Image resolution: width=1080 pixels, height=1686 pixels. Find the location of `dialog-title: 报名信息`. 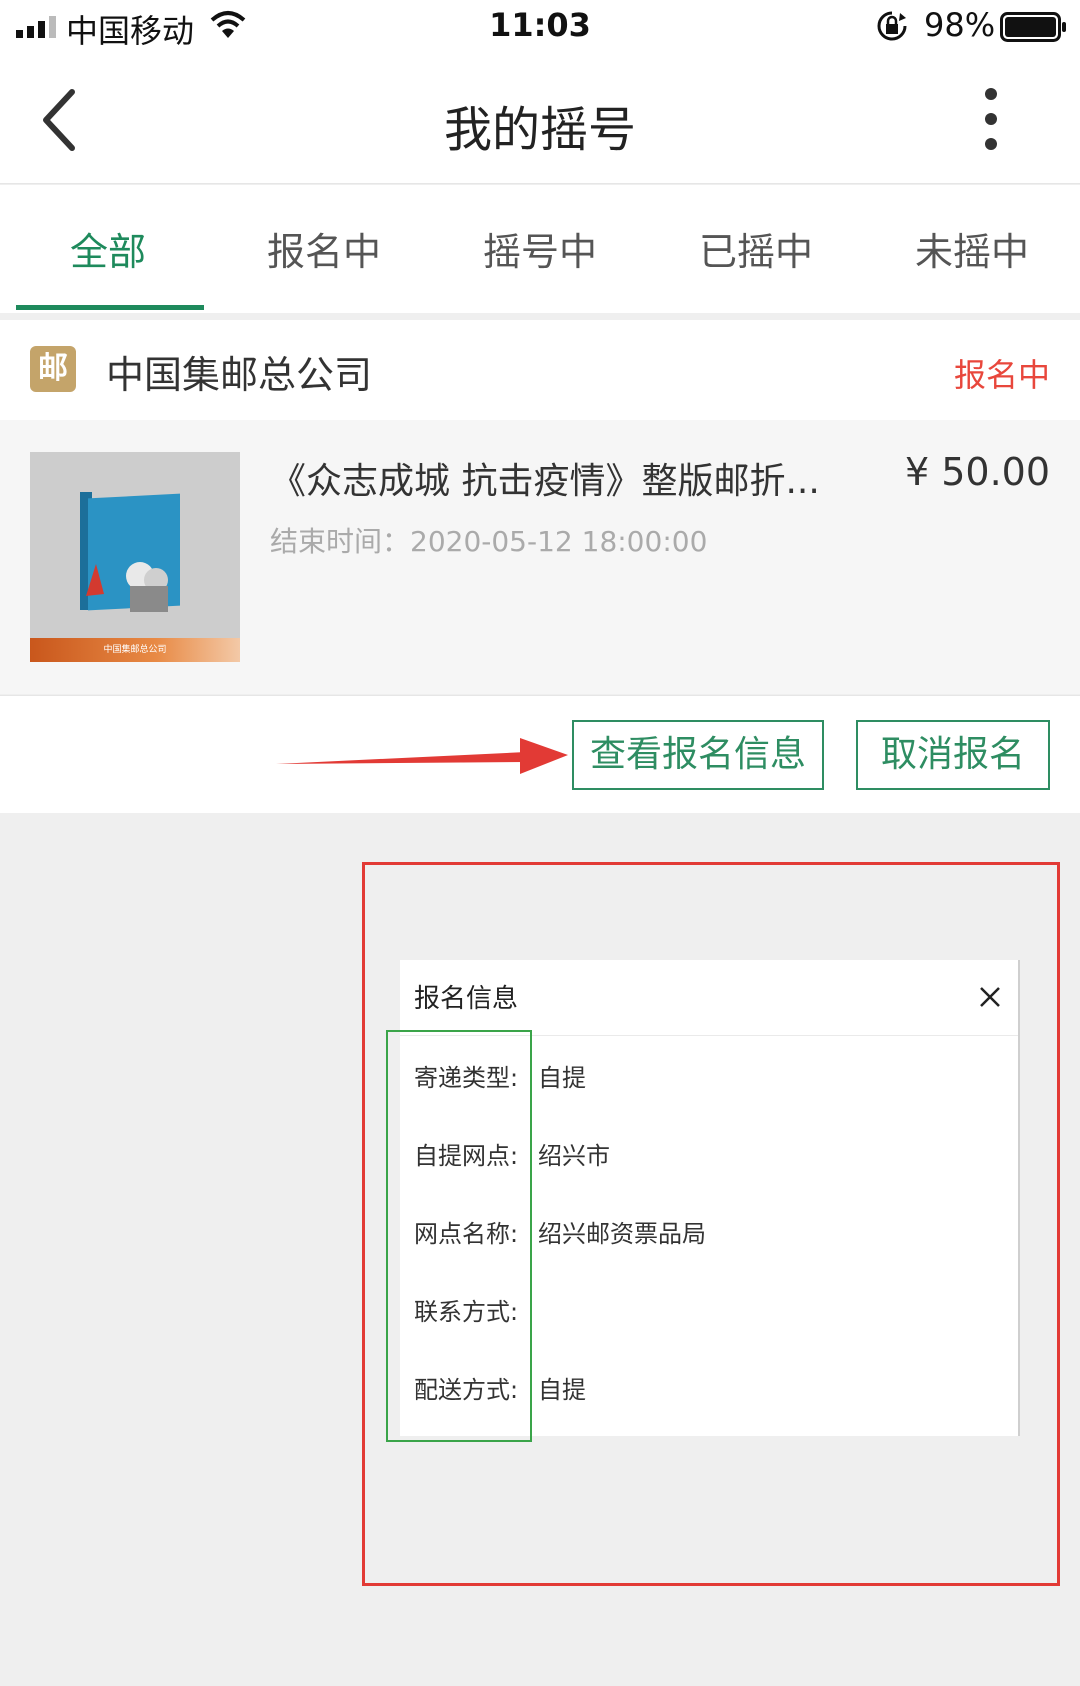

dialog-title: 报名信息 is located at coordinates (466, 999).